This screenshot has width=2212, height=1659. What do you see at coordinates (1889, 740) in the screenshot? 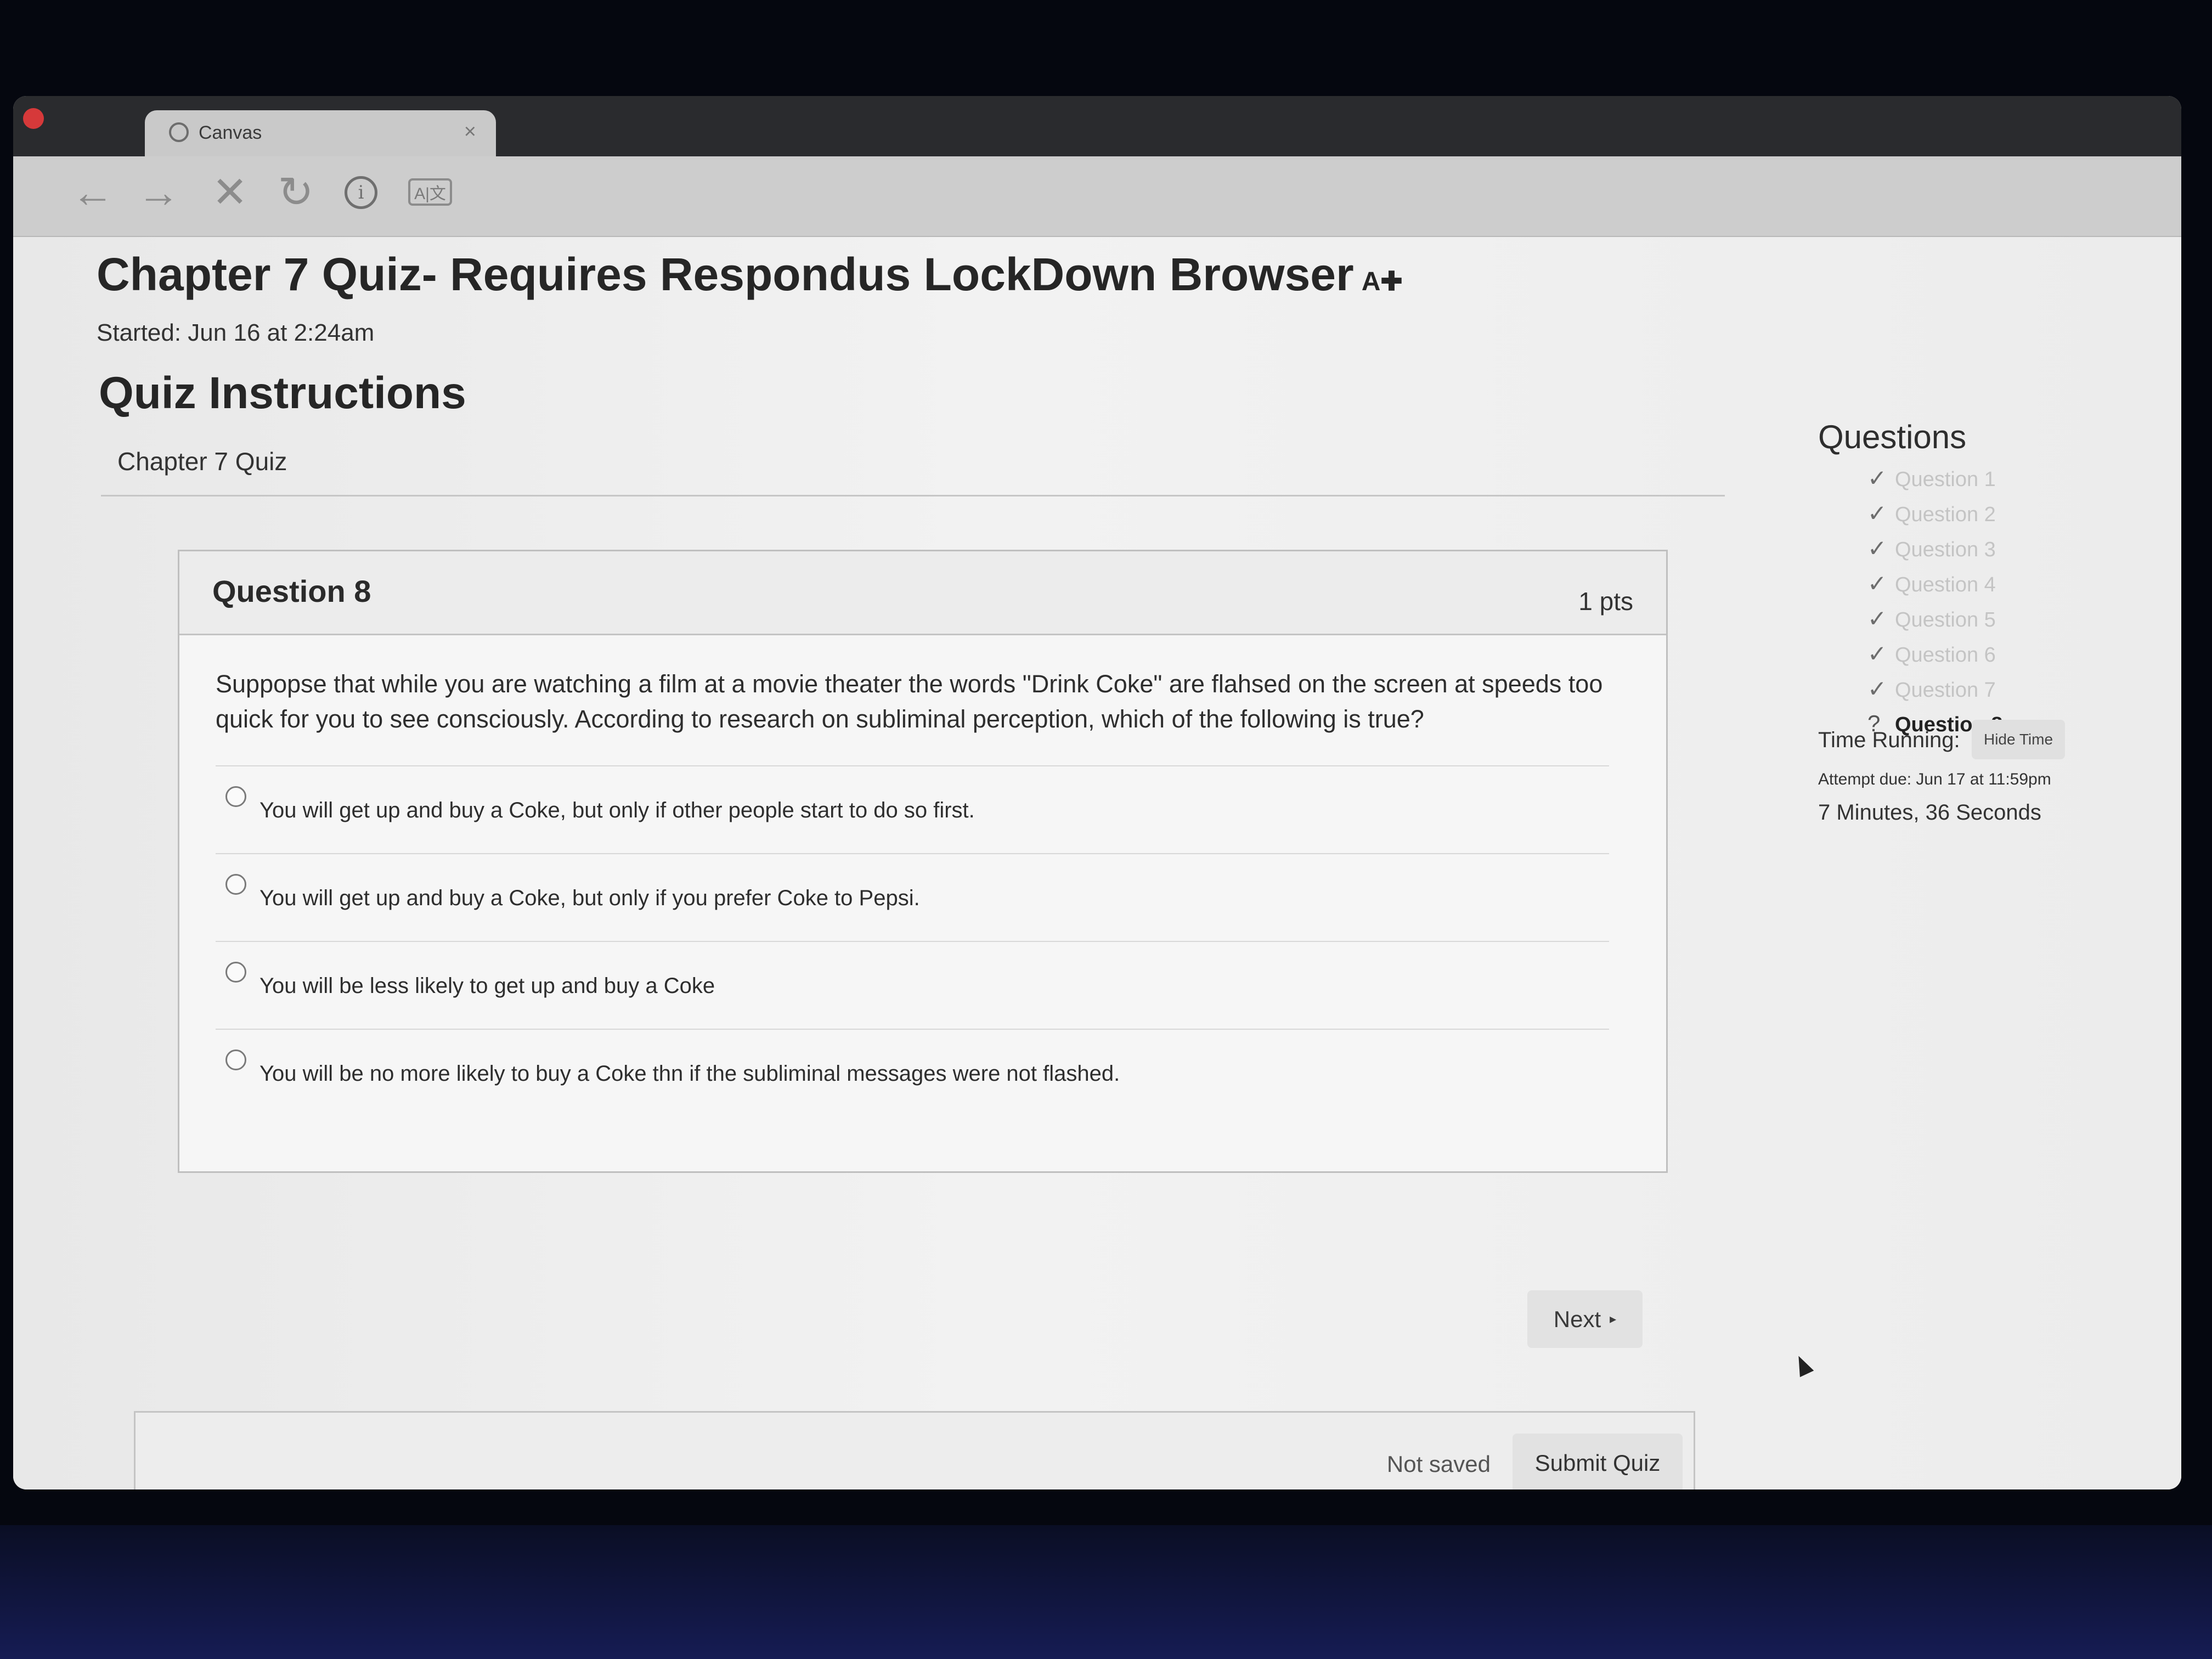
I see `time-running-label: Time Running:` at bounding box center [1889, 740].